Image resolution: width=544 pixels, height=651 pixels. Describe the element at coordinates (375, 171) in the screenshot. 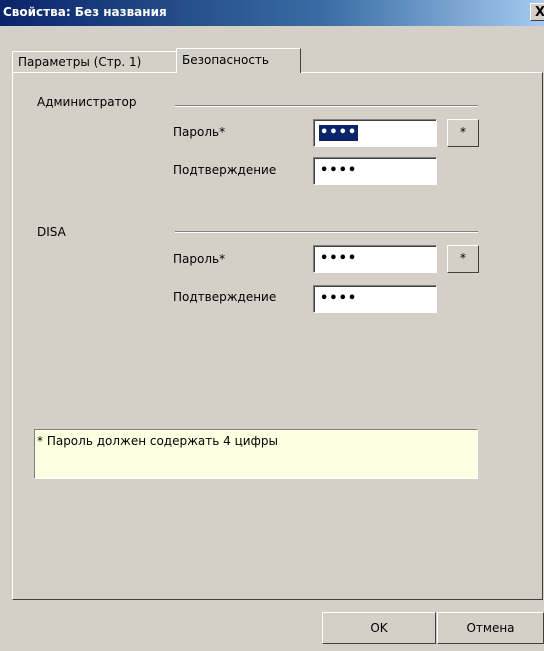

I see `admin-confirm-input: ••••` at that location.